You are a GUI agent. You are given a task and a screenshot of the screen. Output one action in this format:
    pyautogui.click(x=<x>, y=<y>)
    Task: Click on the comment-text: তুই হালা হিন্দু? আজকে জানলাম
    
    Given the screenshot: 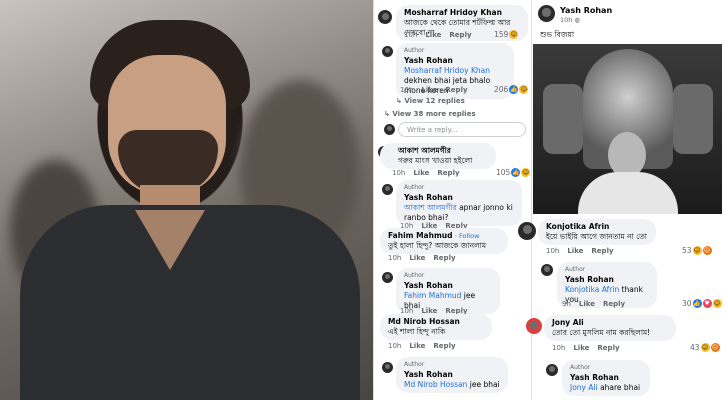 What is the action you would take?
    pyautogui.click(x=437, y=245)
    